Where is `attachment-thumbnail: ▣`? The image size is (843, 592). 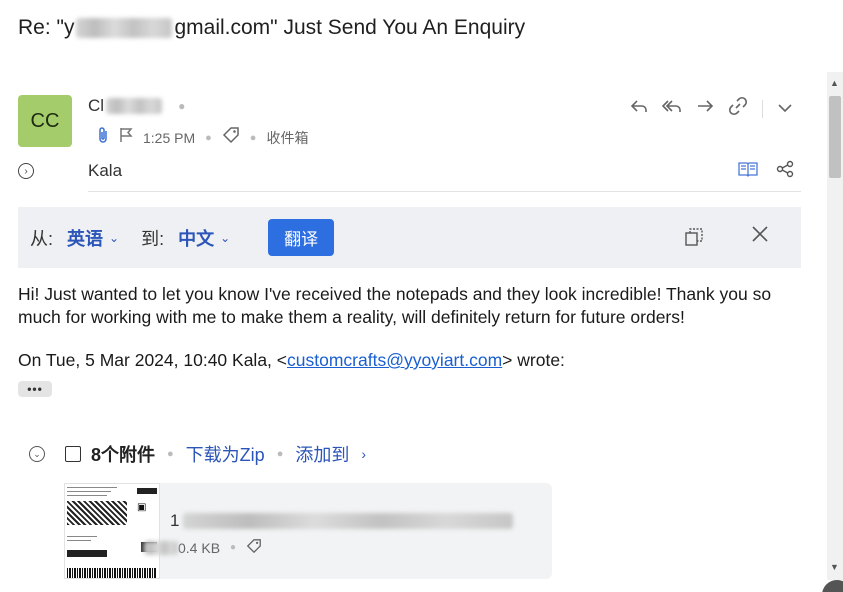 attachment-thumbnail: ▣ is located at coordinates (112, 531).